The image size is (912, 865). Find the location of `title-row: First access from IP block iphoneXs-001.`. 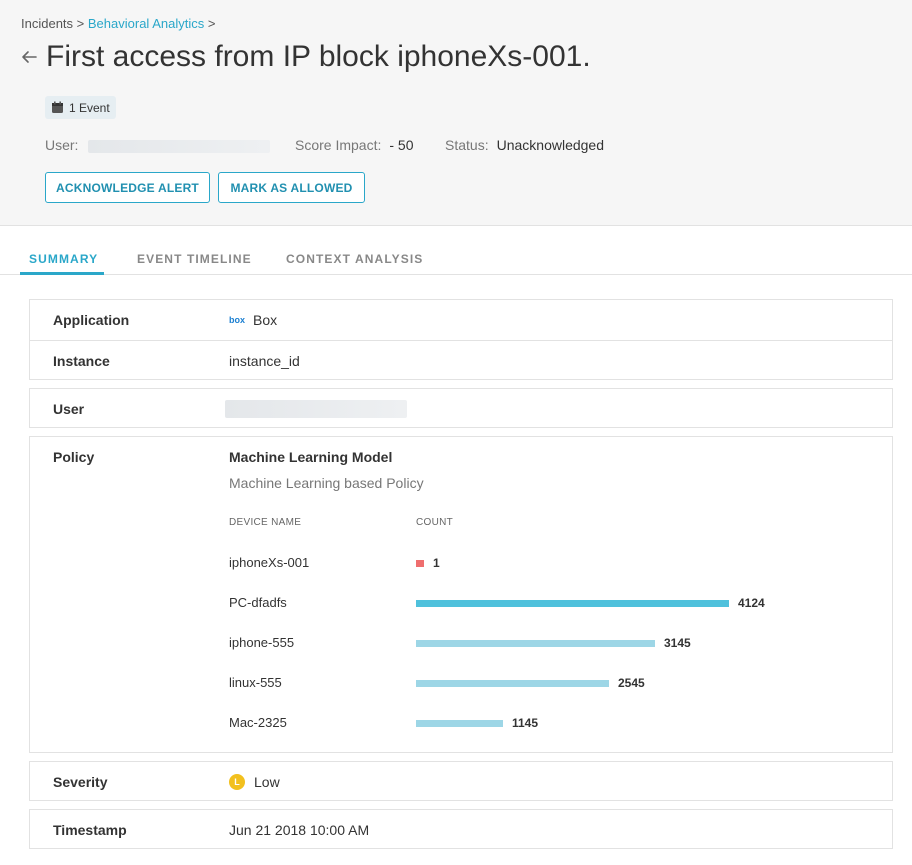

title-row: First access from IP block iphoneXs-001. is located at coordinates (305, 57).